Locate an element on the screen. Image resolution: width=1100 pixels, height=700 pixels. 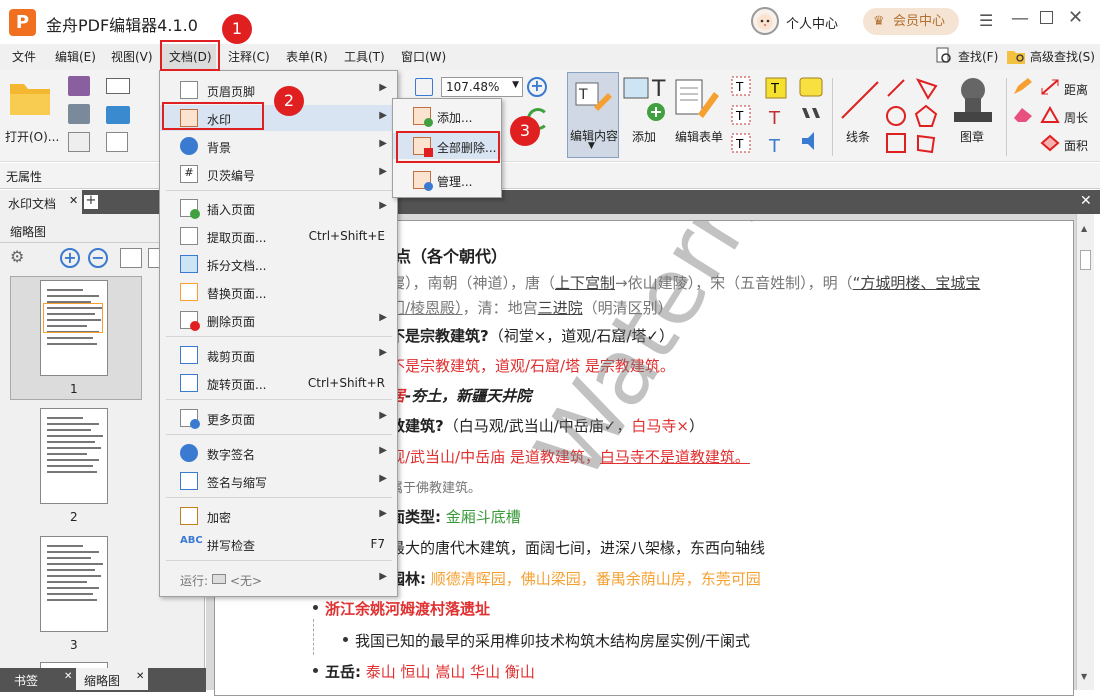
member-center-button: ♛ 会员中心 is located at coordinates (911, 21).